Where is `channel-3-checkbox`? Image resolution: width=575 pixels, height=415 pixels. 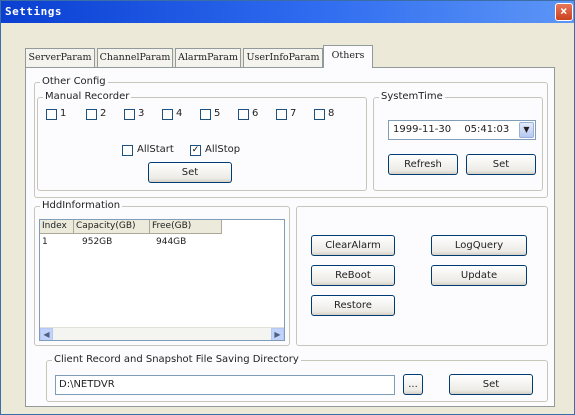
channel-3-checkbox is located at coordinates (129, 114).